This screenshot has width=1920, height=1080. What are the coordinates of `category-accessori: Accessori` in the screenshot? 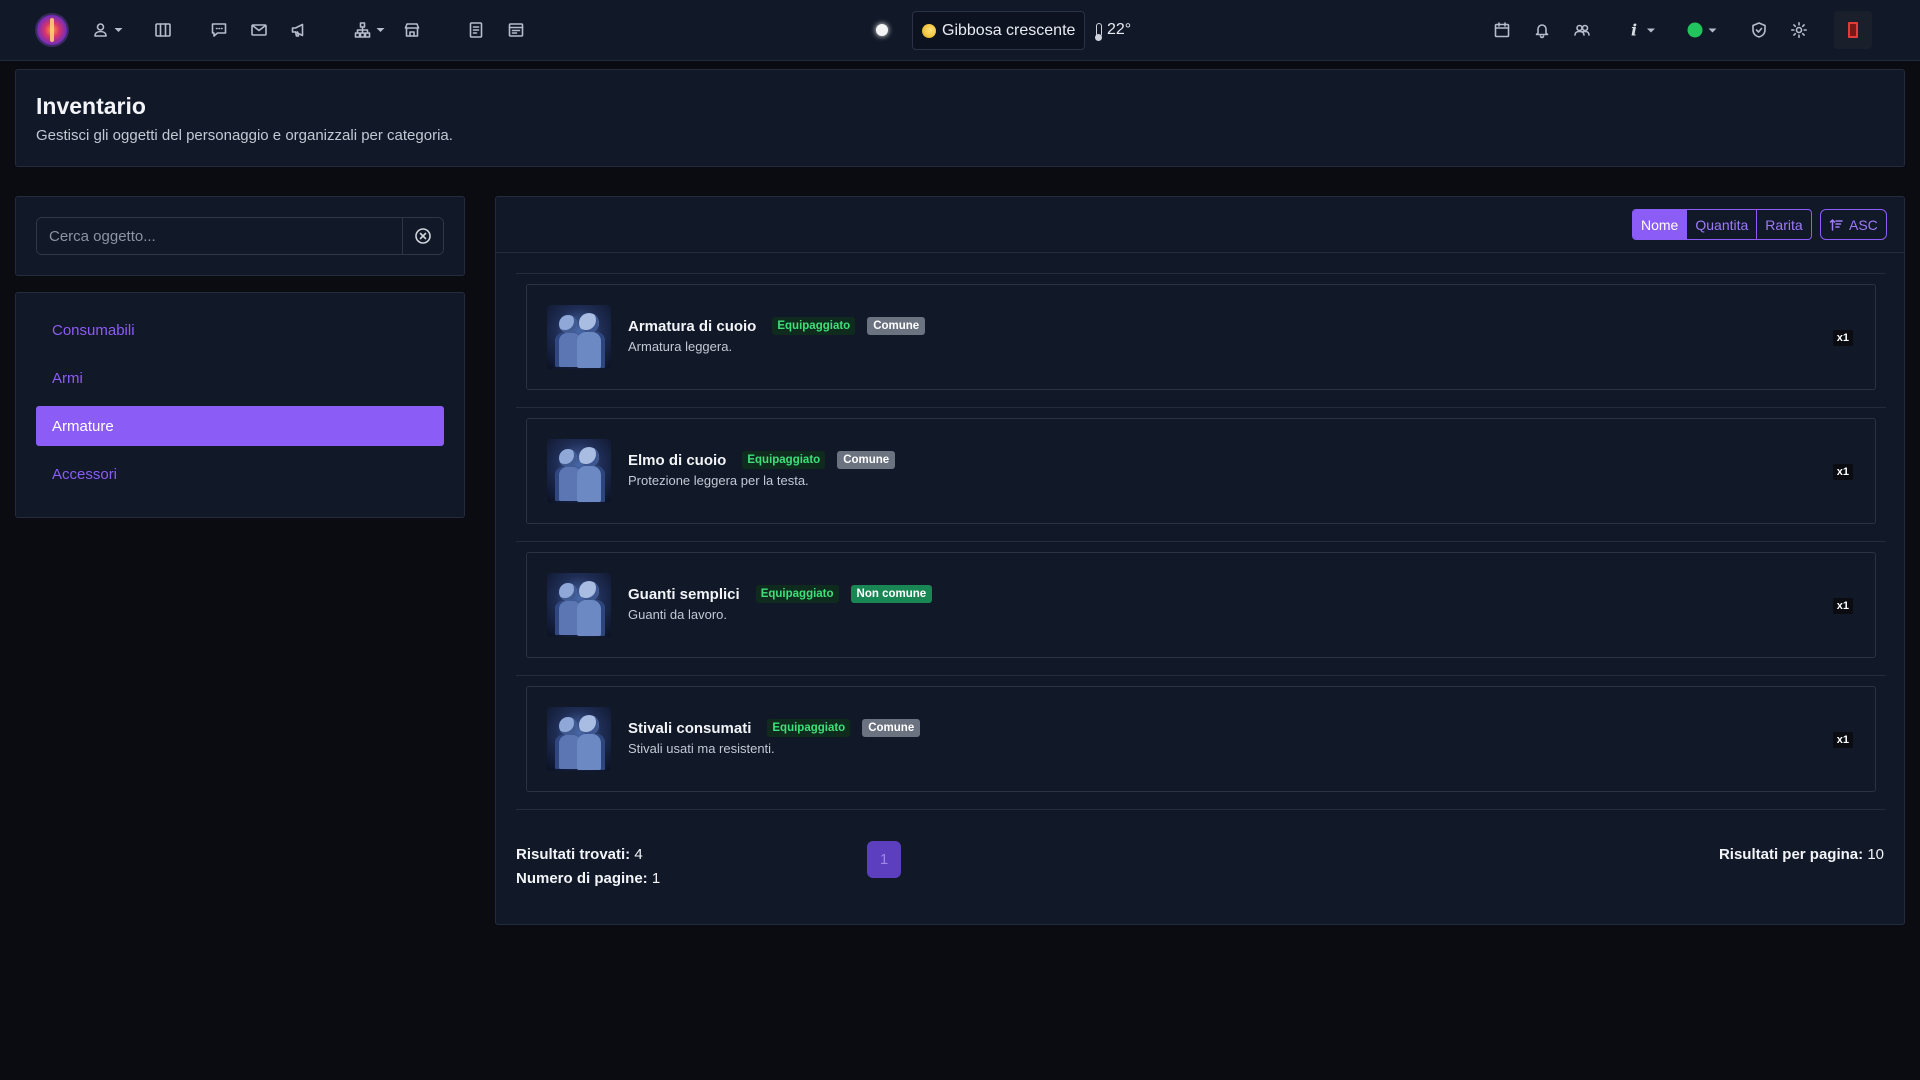 It's located at (240, 474).